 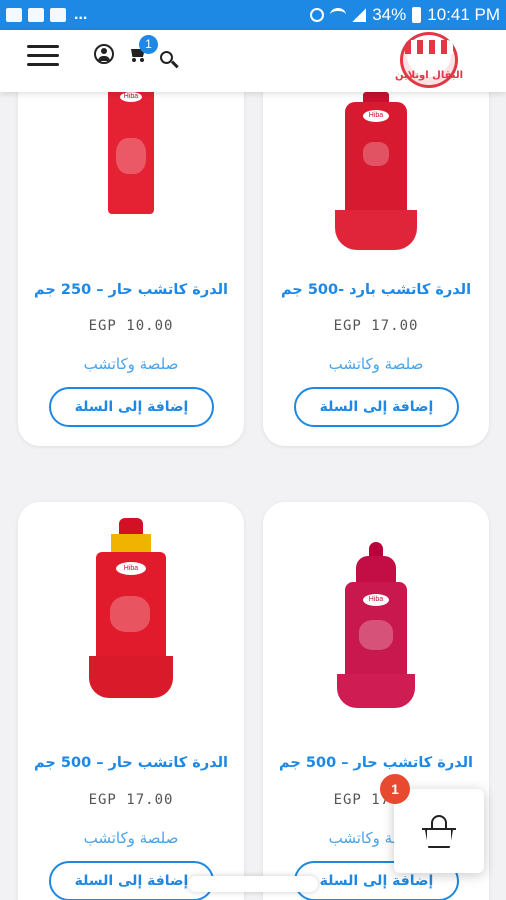 I want to click on cart-count-badge: 1, so click(x=148, y=44).